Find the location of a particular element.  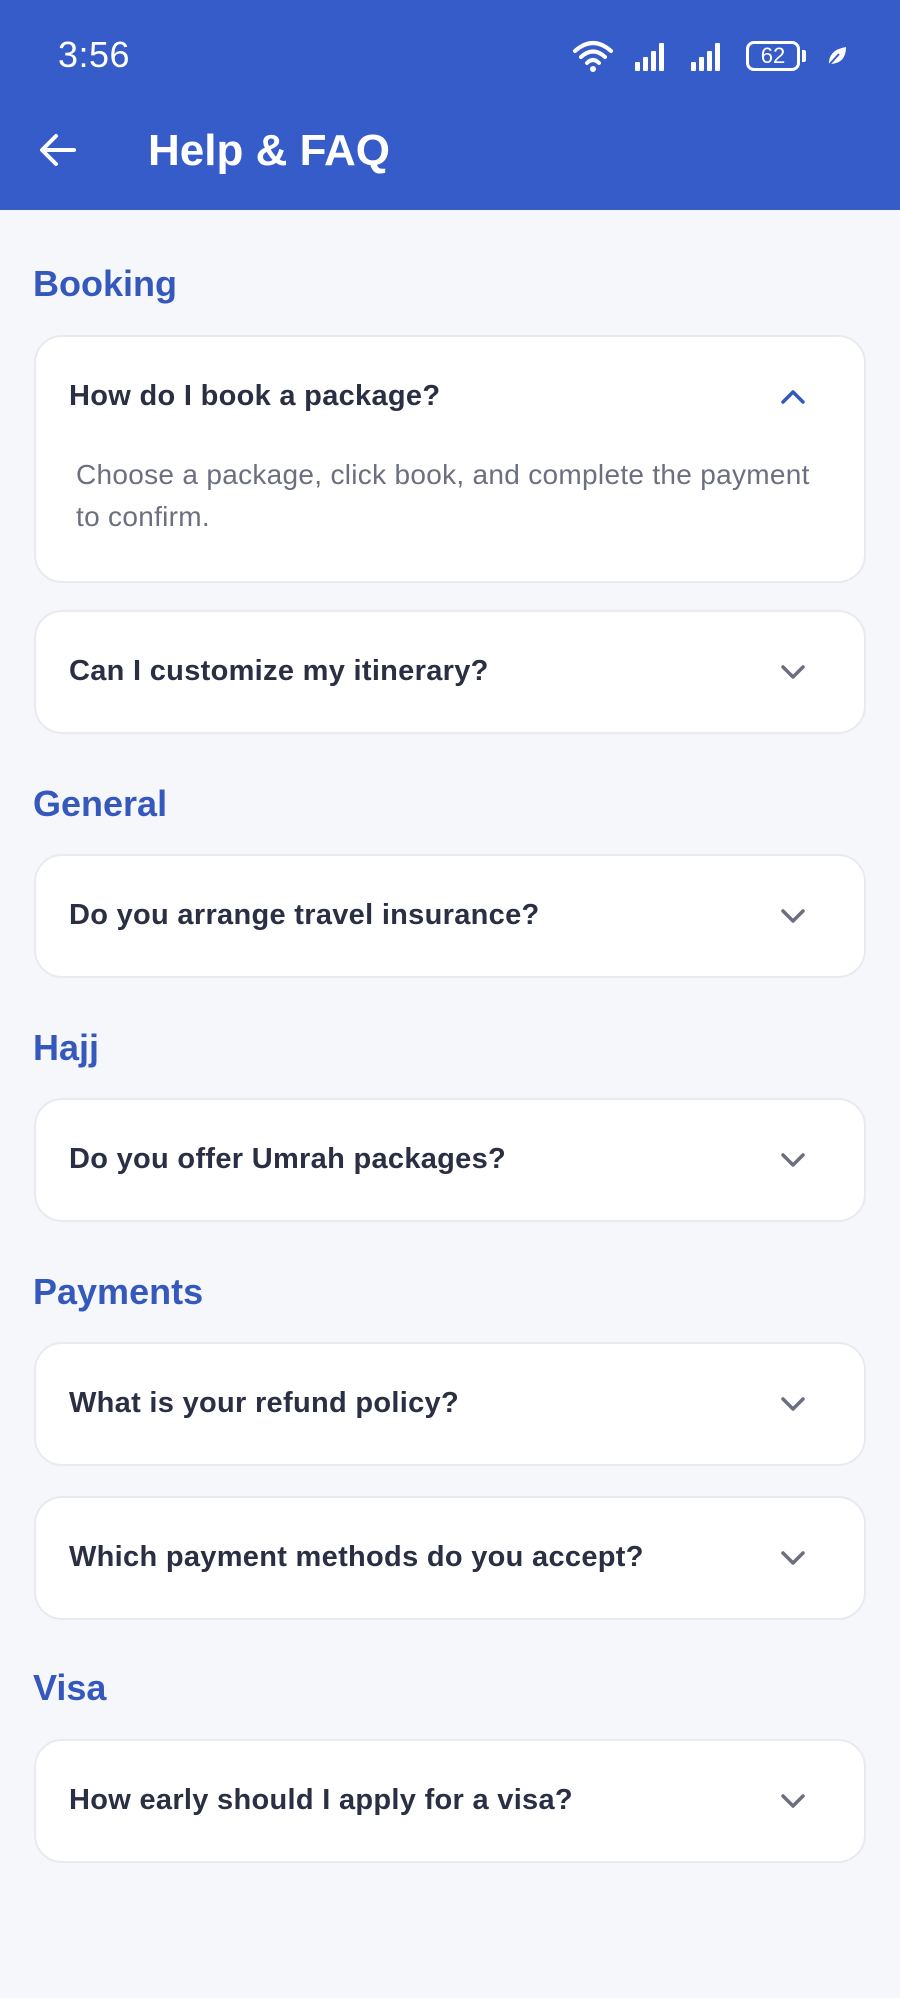

faq-item: Can I customize my itinerary? is located at coordinates (450, 672).